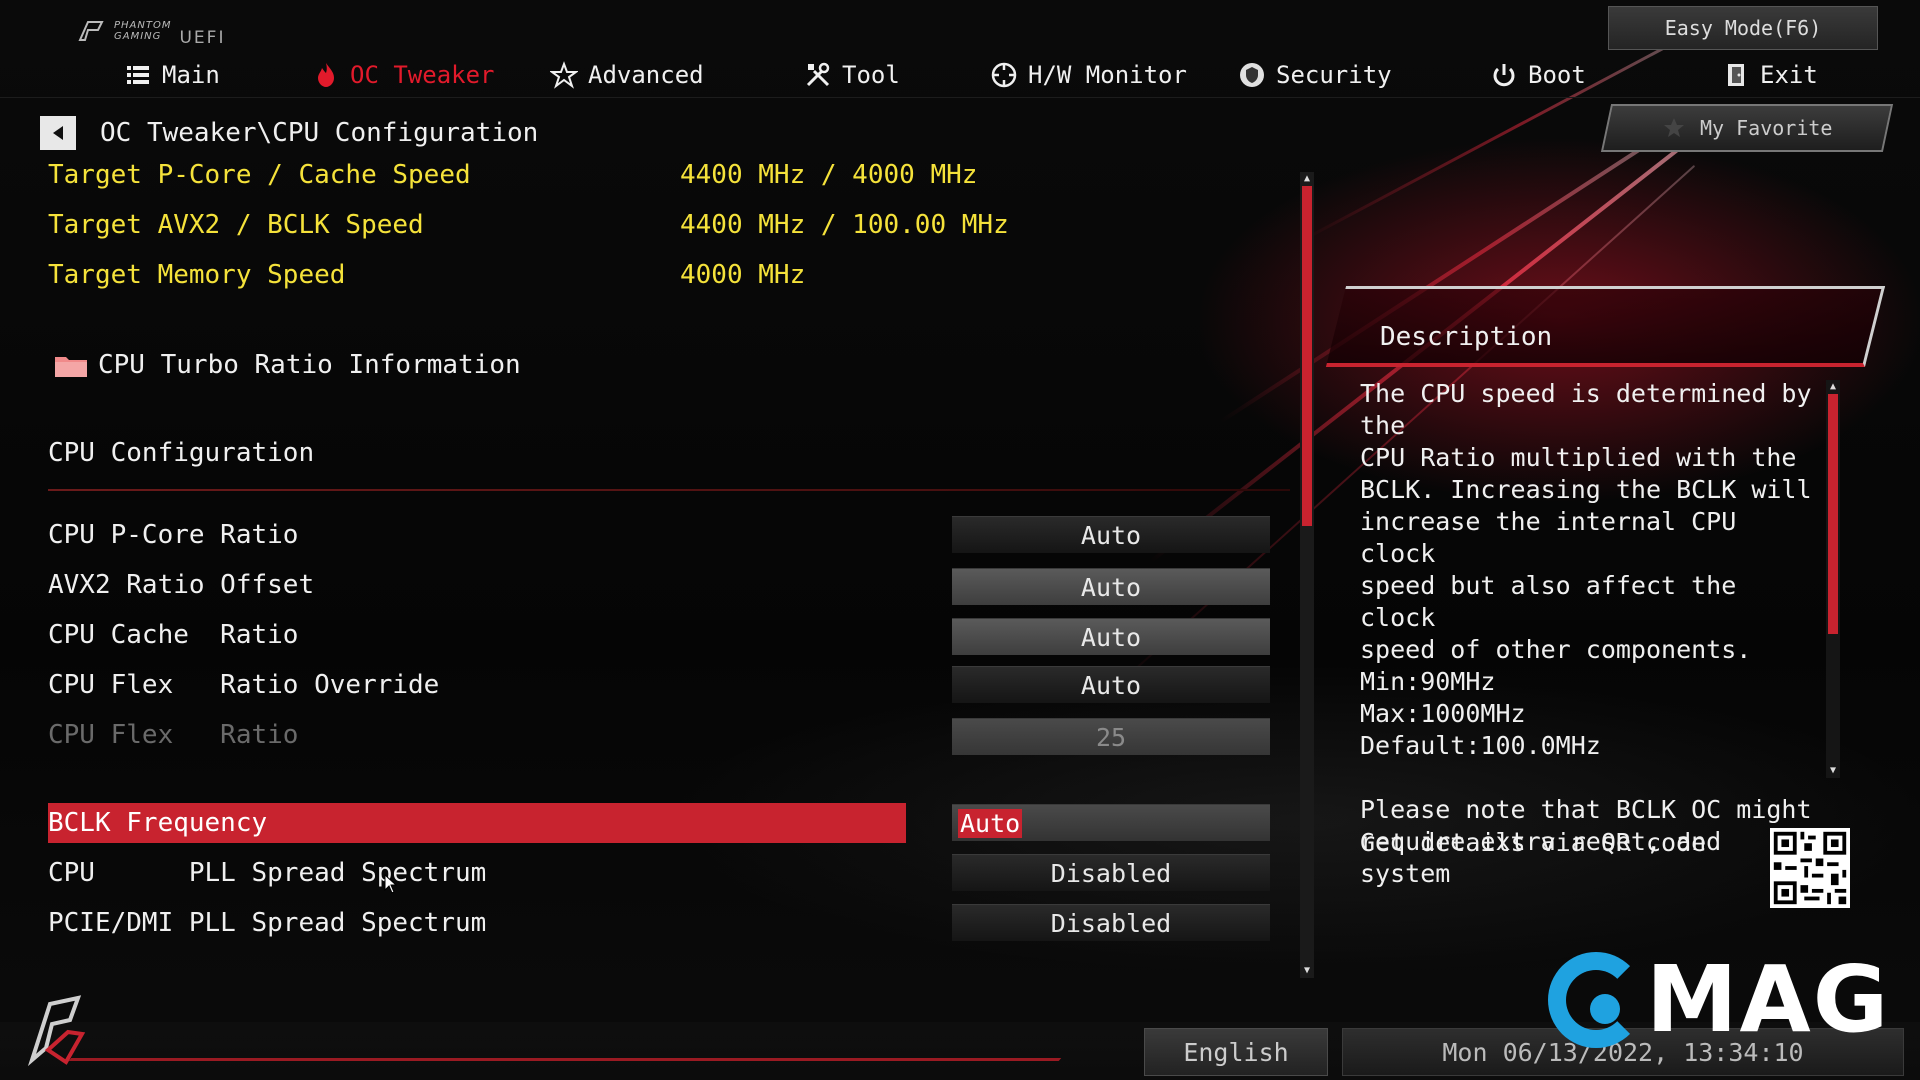 This screenshot has width=1920, height=1080. I want to click on target-pcore-cache-label: Target P-Core / Cache Speed, so click(259, 175).